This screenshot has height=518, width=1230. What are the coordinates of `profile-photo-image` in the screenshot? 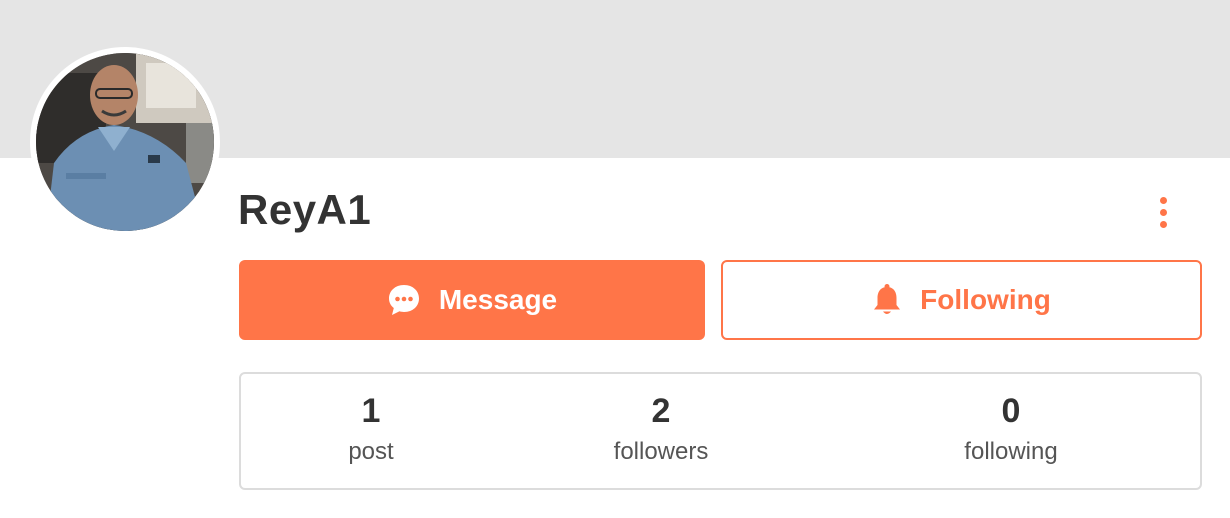 It's located at (125, 142).